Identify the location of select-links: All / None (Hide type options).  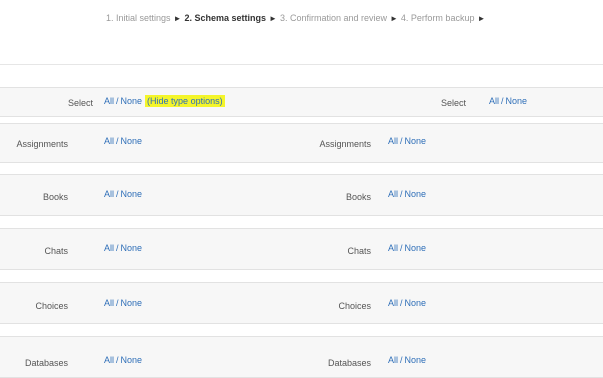
(164, 101).